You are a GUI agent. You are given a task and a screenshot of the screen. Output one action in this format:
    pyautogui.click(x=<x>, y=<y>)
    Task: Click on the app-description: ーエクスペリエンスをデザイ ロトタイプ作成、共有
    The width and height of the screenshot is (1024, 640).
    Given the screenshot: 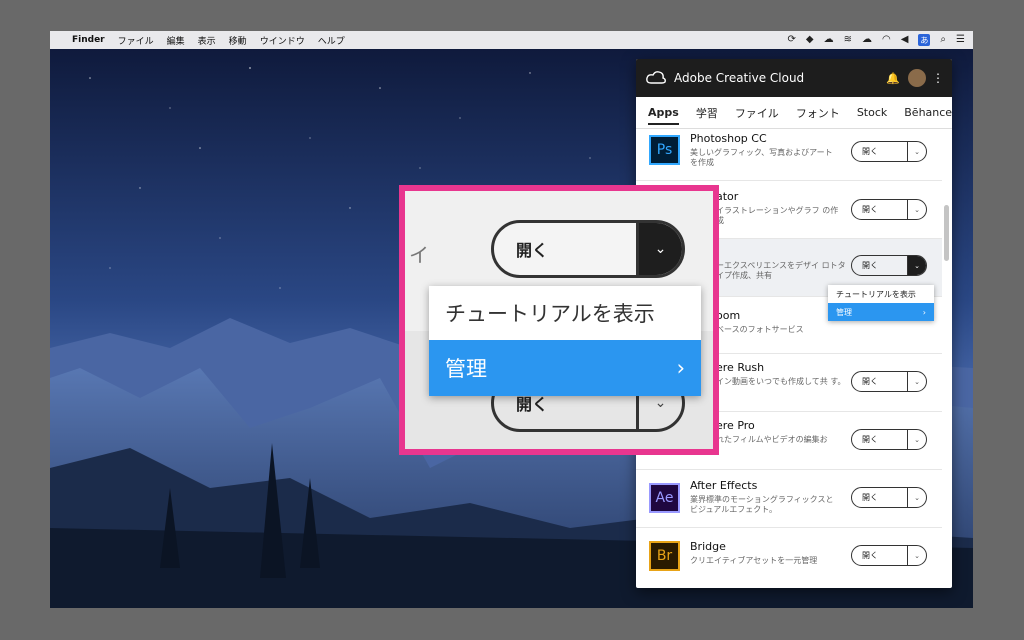 What is the action you would take?
    pyautogui.click(x=781, y=270)
    